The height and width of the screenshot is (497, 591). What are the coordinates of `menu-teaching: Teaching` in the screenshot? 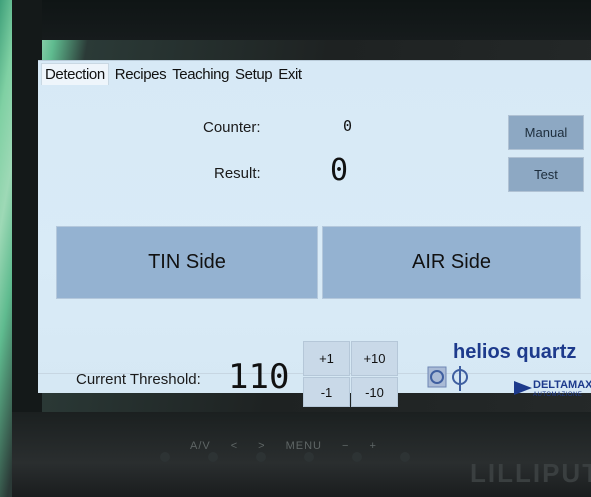 It's located at (200, 74).